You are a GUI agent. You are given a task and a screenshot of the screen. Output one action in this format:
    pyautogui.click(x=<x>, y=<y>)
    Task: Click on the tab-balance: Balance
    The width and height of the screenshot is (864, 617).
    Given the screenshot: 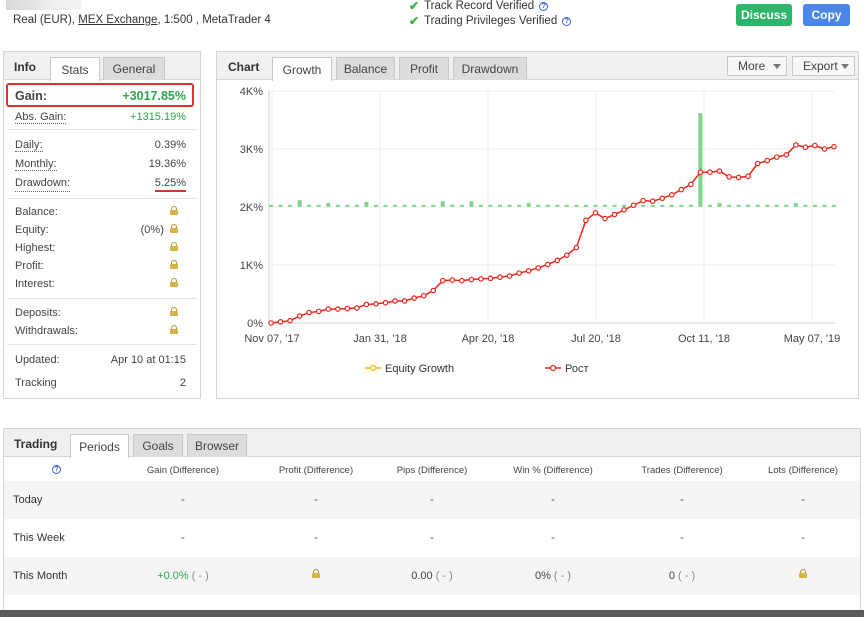 What is the action you would take?
    pyautogui.click(x=365, y=68)
    